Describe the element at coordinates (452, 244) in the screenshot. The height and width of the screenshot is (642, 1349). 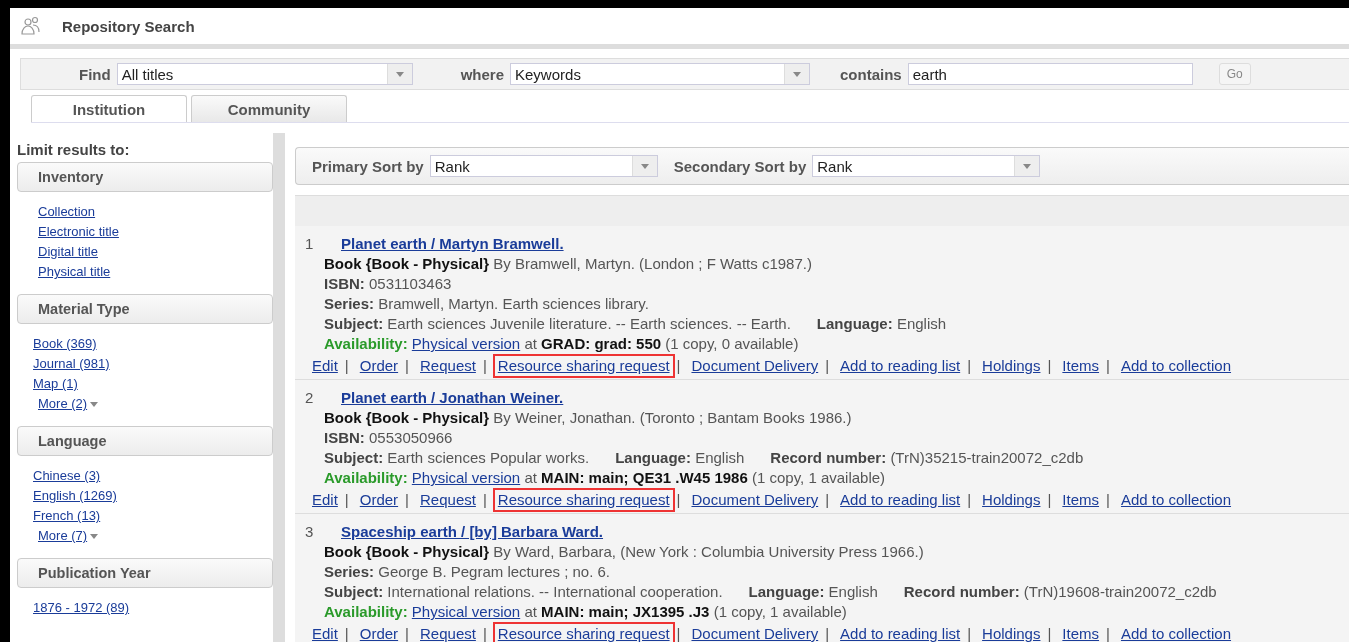
I see `result-title-link: Planet earth / Martyn Bramwell.` at that location.